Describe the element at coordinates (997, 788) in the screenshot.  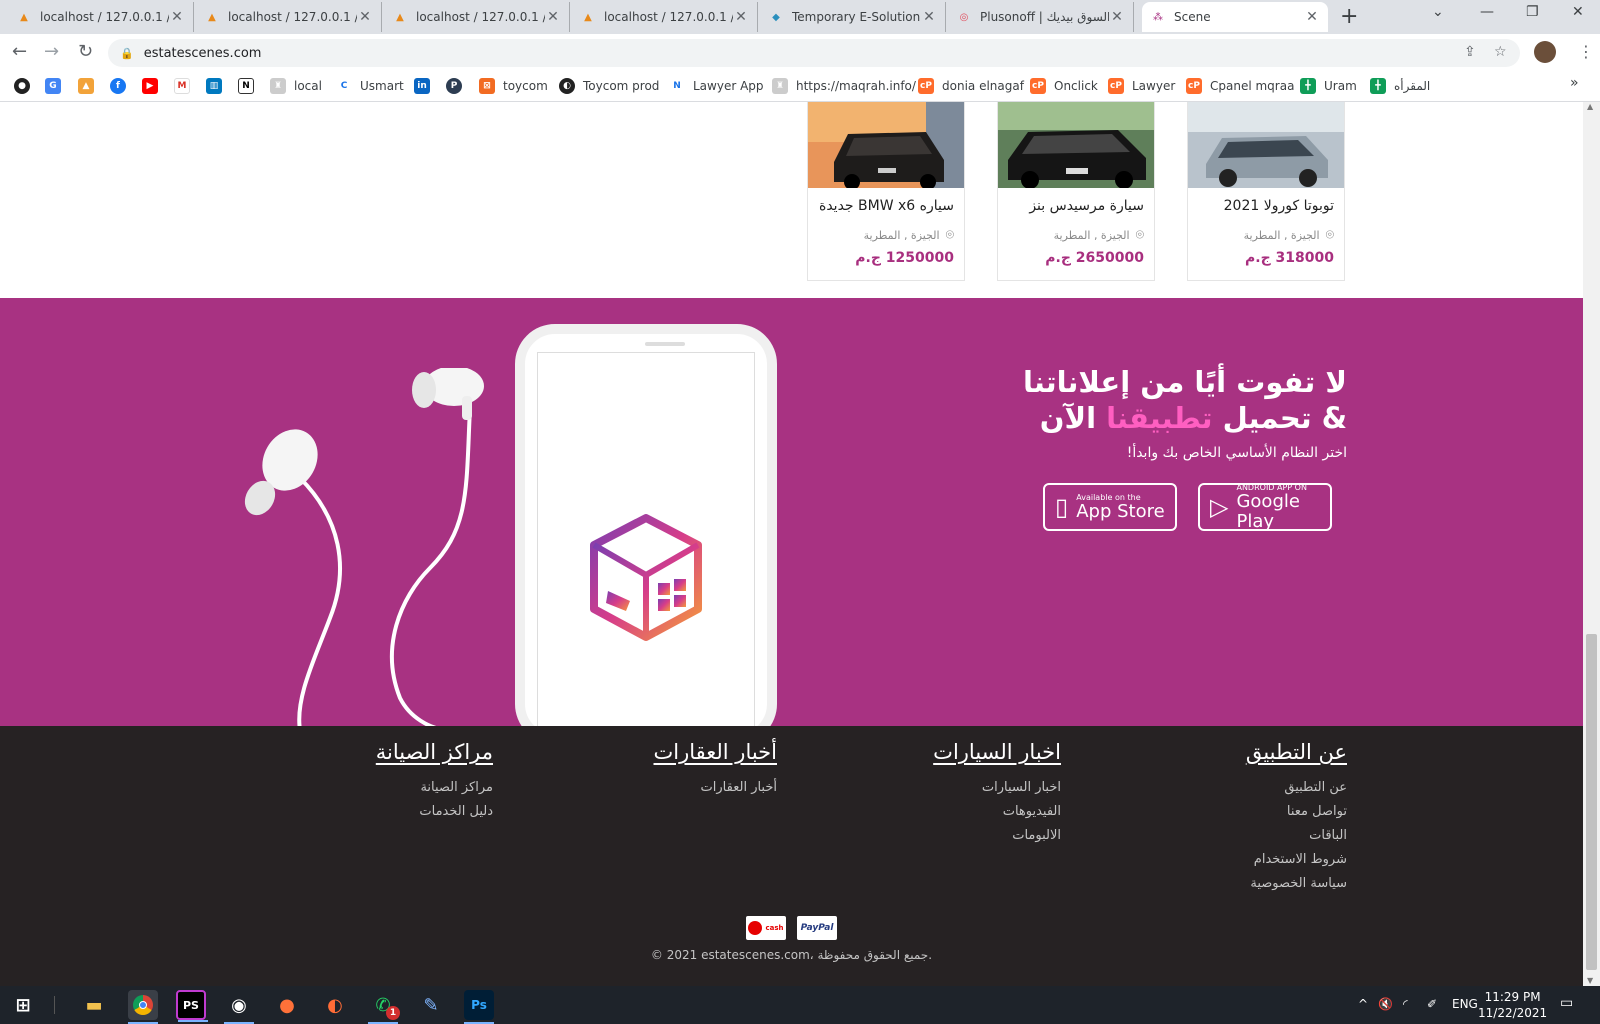
I see `footer-link: اخبار السيارات` at that location.